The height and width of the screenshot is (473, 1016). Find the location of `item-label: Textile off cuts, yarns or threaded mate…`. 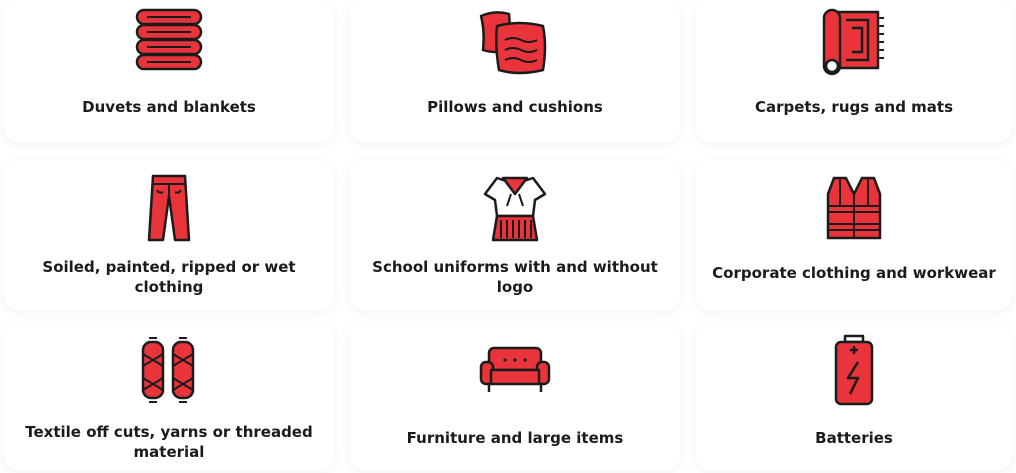

item-label: Textile off cuts, yarns or threaded mate… is located at coordinates (169, 442).